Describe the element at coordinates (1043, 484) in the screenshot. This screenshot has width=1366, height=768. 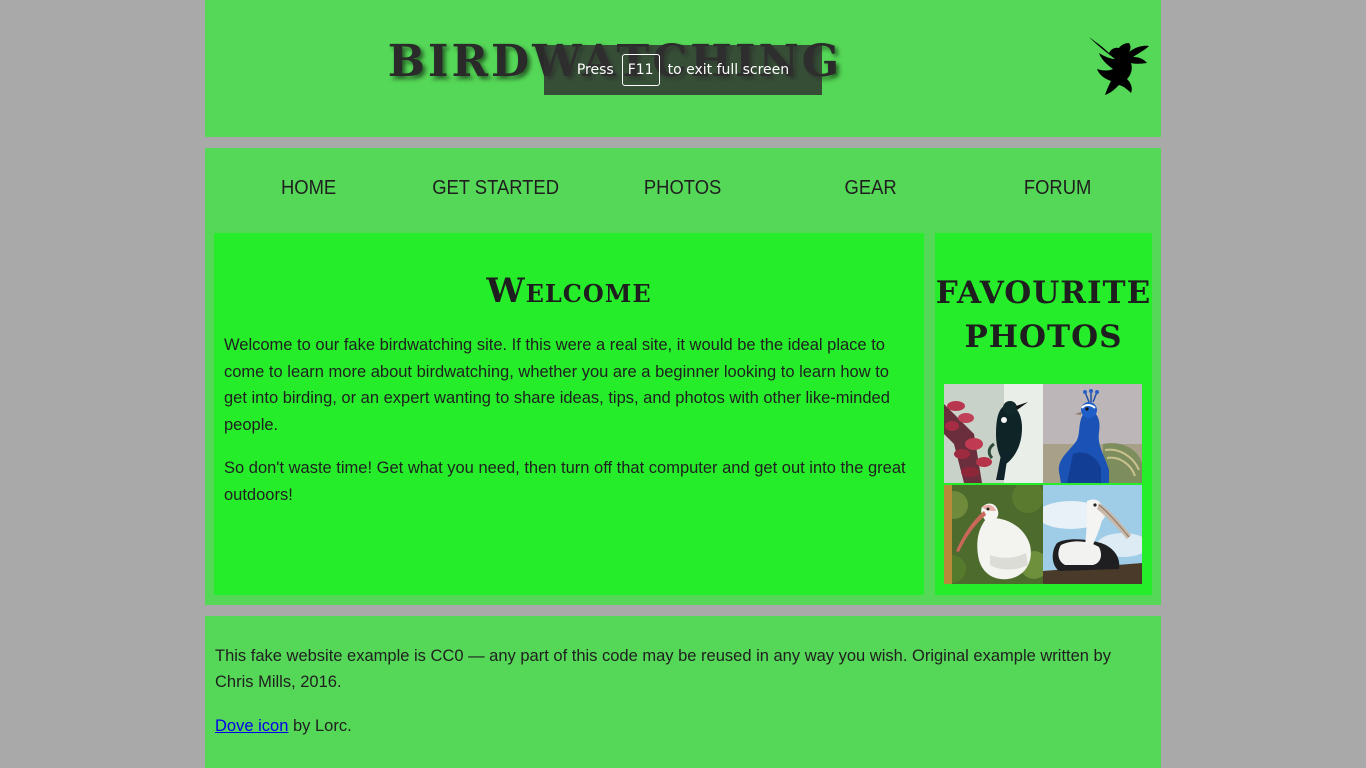
I see `photo-grid` at that location.